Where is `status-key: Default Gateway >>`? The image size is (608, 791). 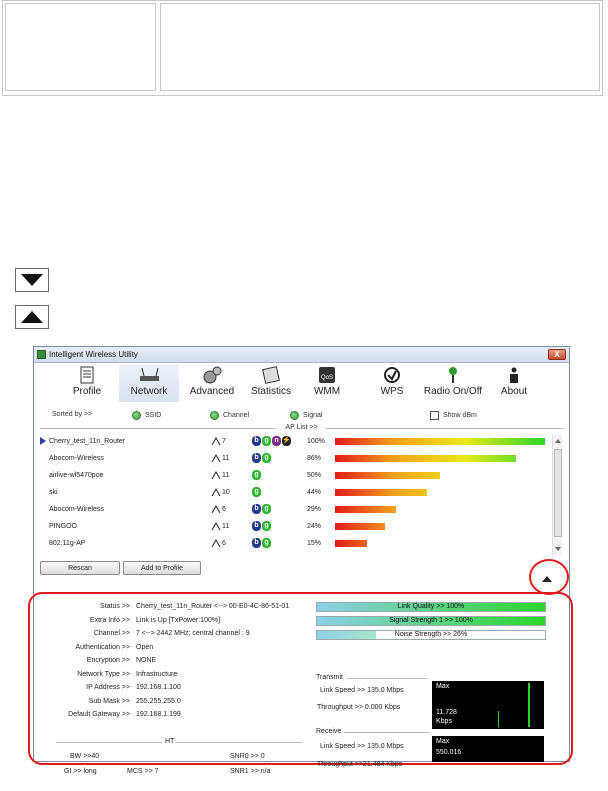 status-key: Default Gateway >> is located at coordinates (99, 714).